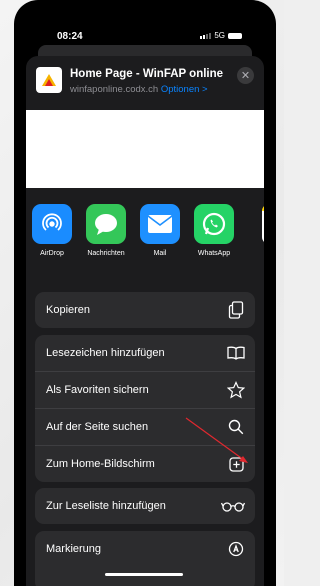  What do you see at coordinates (184, 89) in the screenshot?
I see `options-link: Optionen >` at bounding box center [184, 89].